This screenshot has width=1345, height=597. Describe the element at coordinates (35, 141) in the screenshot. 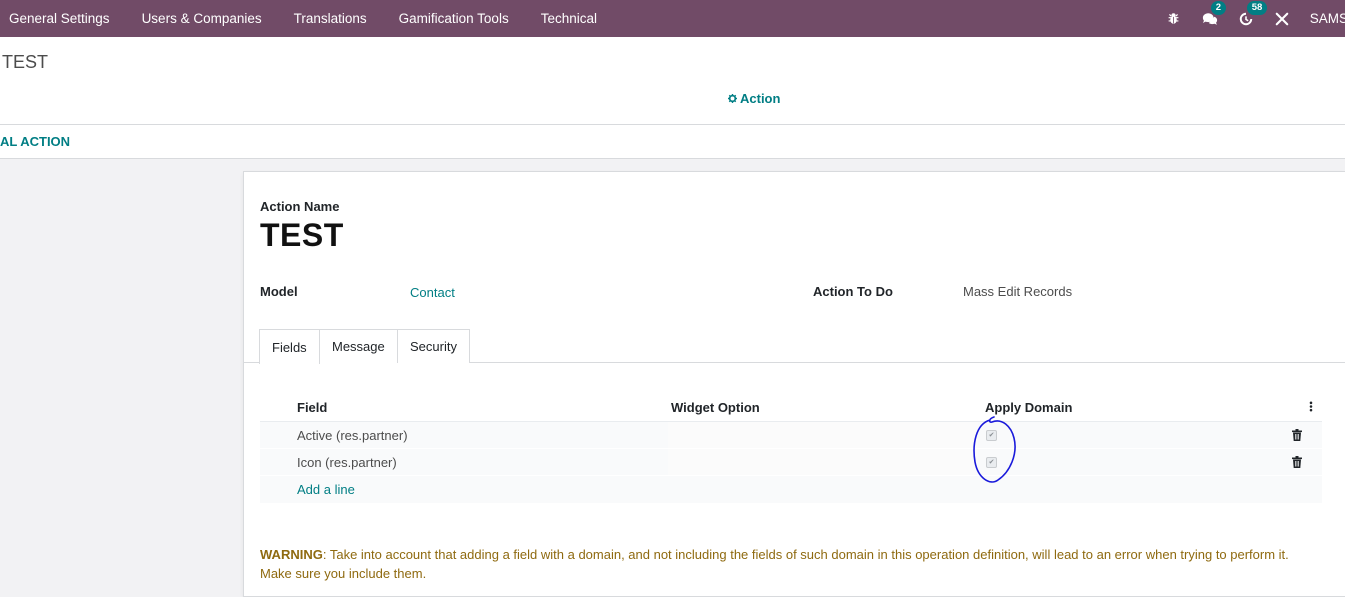

I see `header-action-button: AL ACTION` at that location.